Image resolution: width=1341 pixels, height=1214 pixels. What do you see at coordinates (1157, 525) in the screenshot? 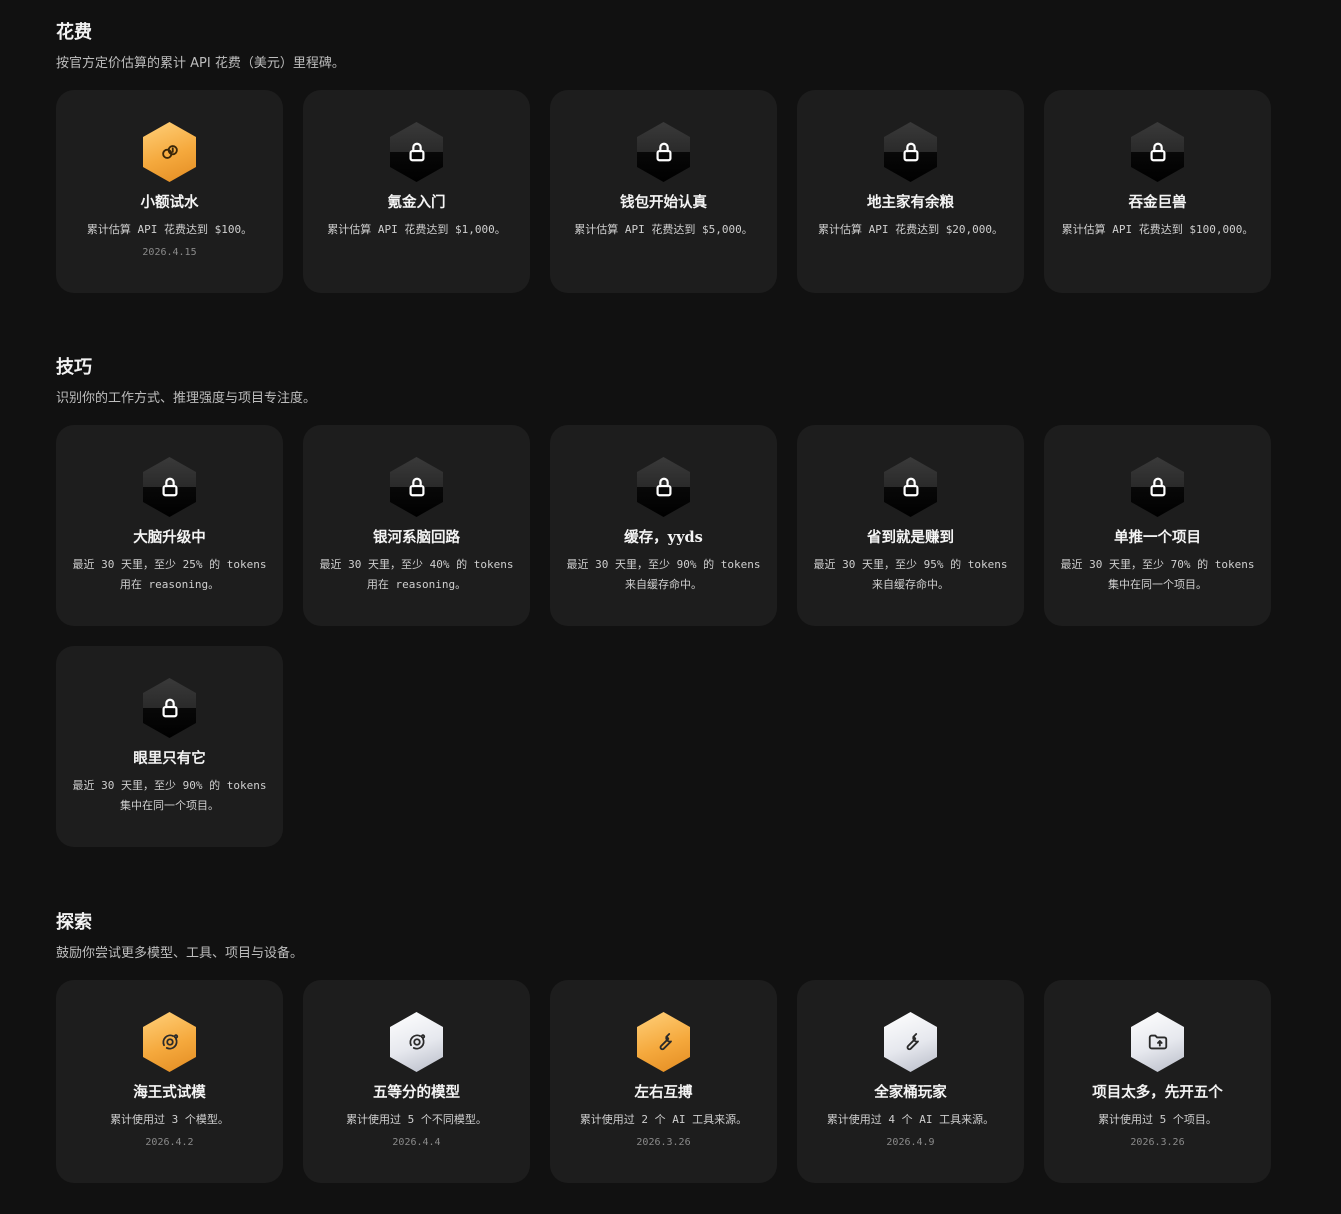
I see `badge-card: 单推一个项目最近 30 天里，至少 70% 的 tokens 集中在同一个项目。` at bounding box center [1157, 525].